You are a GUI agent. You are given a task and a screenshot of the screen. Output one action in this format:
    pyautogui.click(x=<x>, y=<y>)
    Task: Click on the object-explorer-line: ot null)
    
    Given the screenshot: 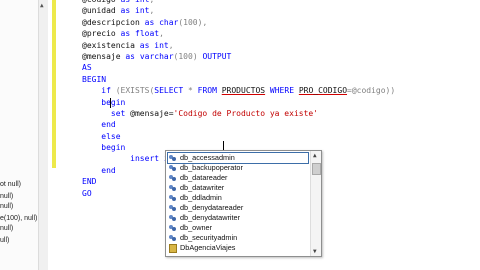 What is the action you would take?
    pyautogui.click(x=10, y=184)
    